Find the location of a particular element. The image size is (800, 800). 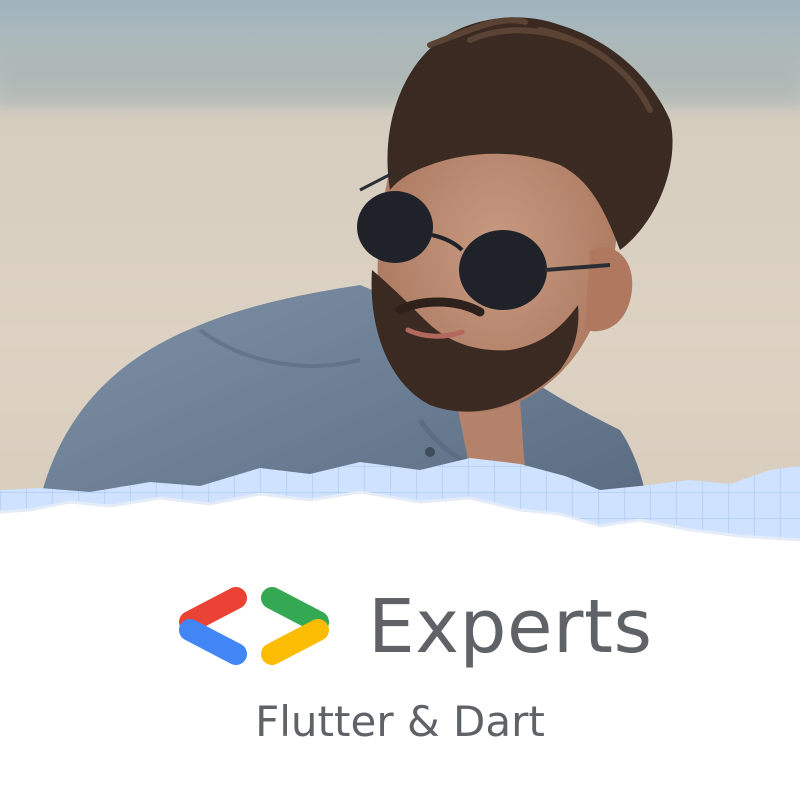

program-name: Experts is located at coordinates (510, 627).